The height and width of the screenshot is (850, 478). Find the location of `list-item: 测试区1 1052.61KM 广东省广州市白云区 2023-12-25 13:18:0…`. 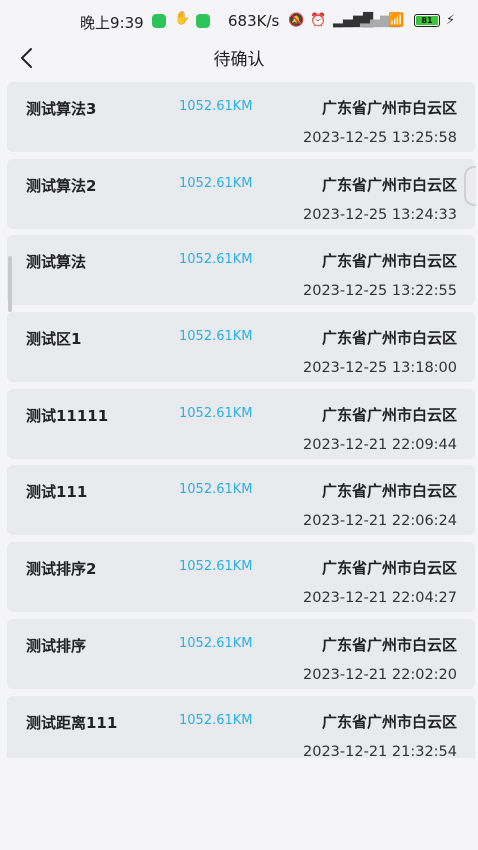

list-item: 测试区1 1052.61KM 广东省广州市白云区 2023-12-25 13:18:0… is located at coordinates (241, 347).